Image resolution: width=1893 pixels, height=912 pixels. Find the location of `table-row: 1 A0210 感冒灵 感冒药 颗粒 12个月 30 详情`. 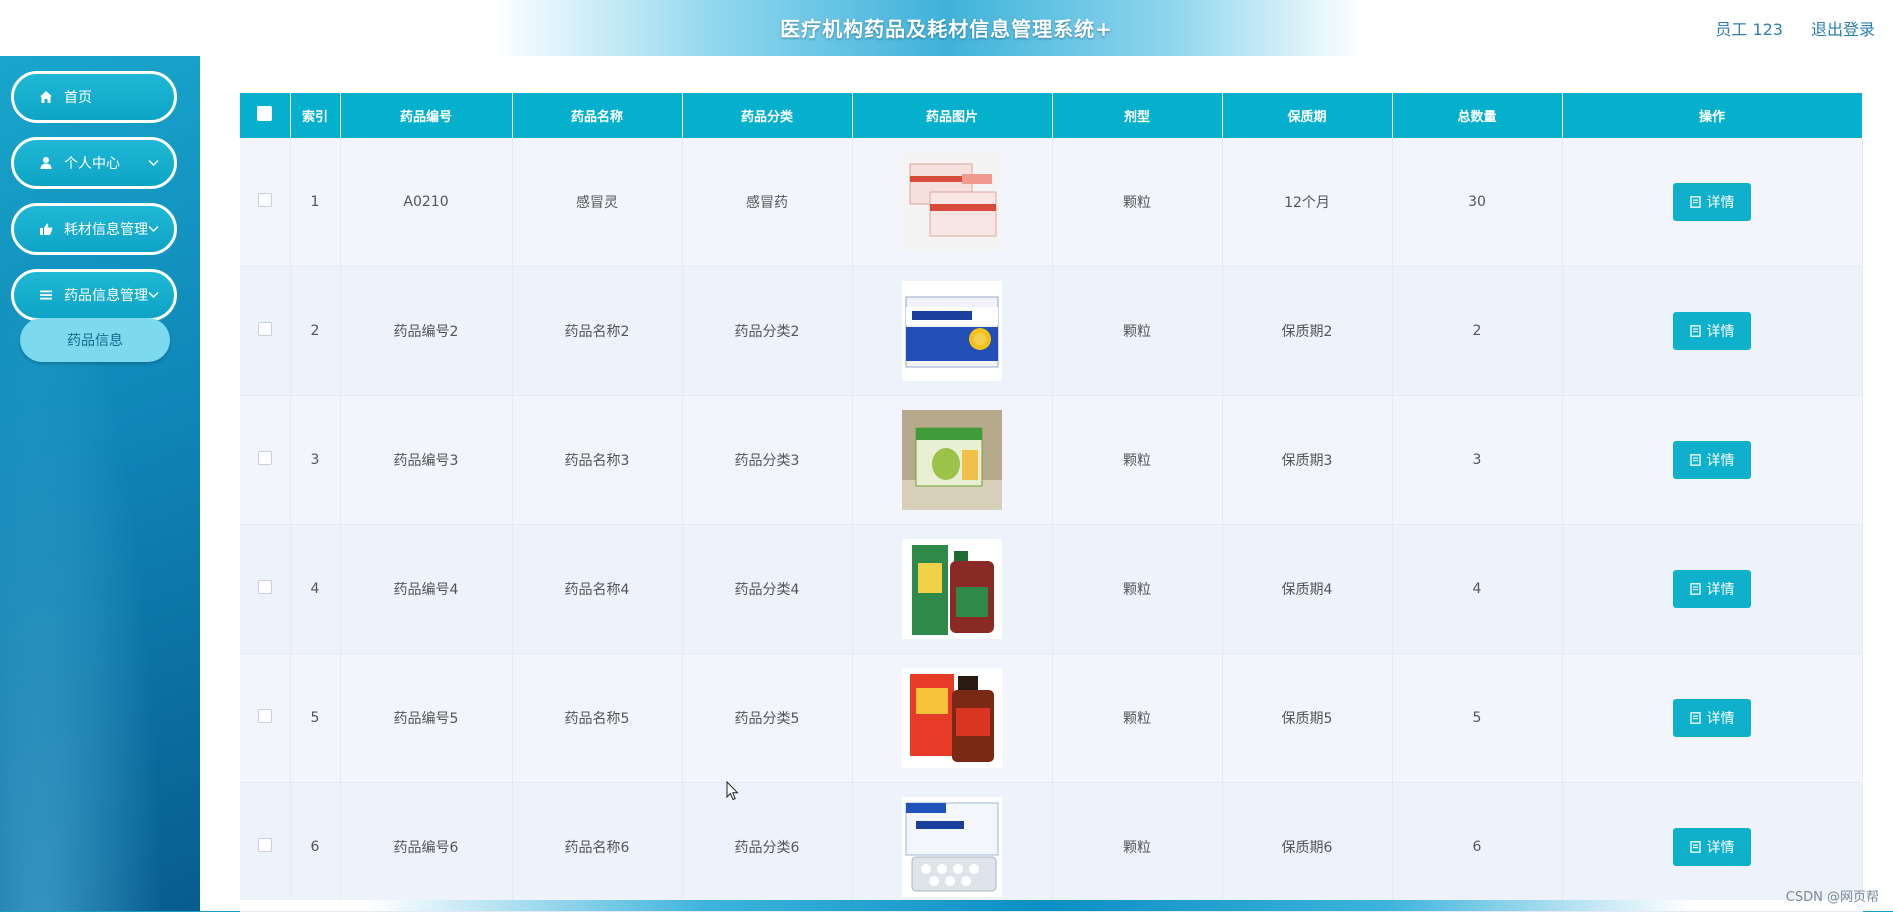

table-row: 1 A0210 感冒灵 感冒药 颗粒 12个月 30 详情 is located at coordinates (1051, 202).